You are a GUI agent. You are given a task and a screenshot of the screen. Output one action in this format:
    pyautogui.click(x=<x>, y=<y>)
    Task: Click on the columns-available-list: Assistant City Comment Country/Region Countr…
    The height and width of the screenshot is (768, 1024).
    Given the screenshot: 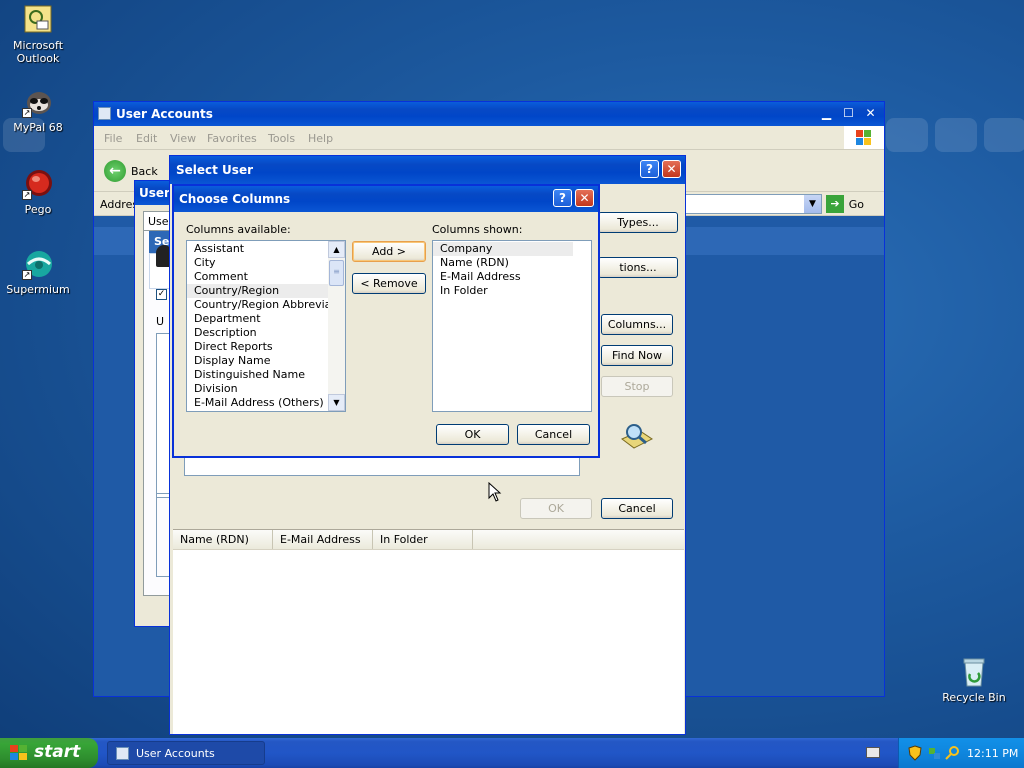 What is the action you would take?
    pyautogui.click(x=266, y=326)
    